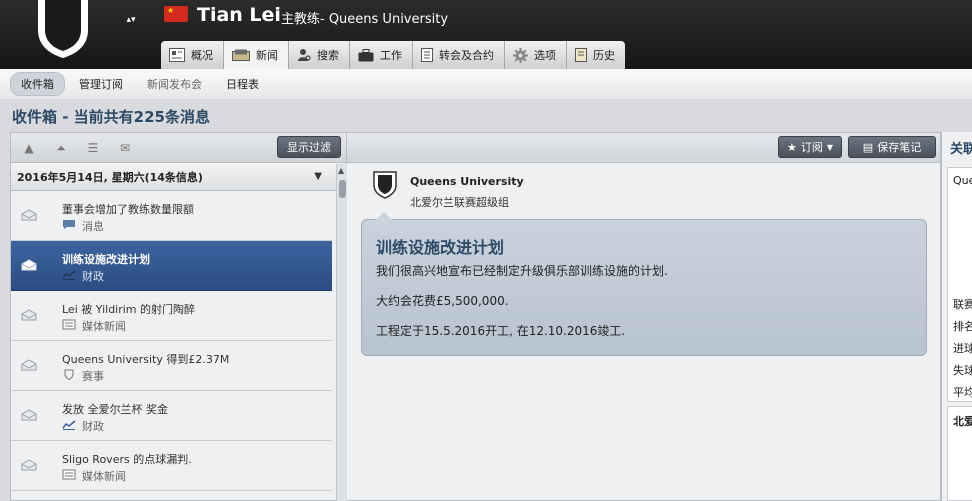 Image resolution: width=972 pixels, height=501 pixels. Describe the element at coordinates (341, 332) in the screenshot. I see `message-list-scrollbar: ▲` at that location.